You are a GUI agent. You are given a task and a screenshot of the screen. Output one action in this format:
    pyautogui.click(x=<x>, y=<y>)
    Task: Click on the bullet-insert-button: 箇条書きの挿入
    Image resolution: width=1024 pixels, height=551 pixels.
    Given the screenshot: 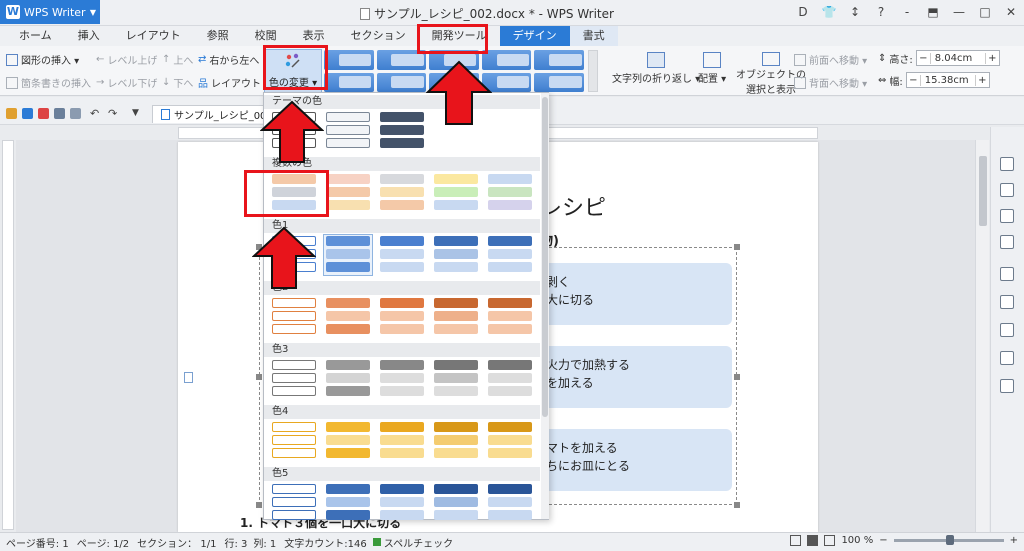 What is the action you would take?
    pyautogui.click(x=48, y=82)
    